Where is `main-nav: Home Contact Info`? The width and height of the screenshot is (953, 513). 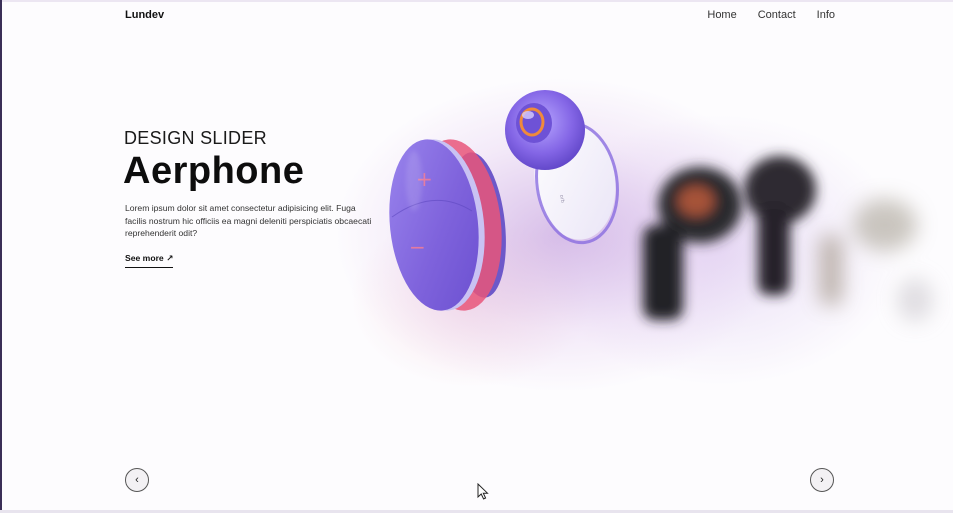
main-nav: Home Contact Info is located at coordinates (771, 15).